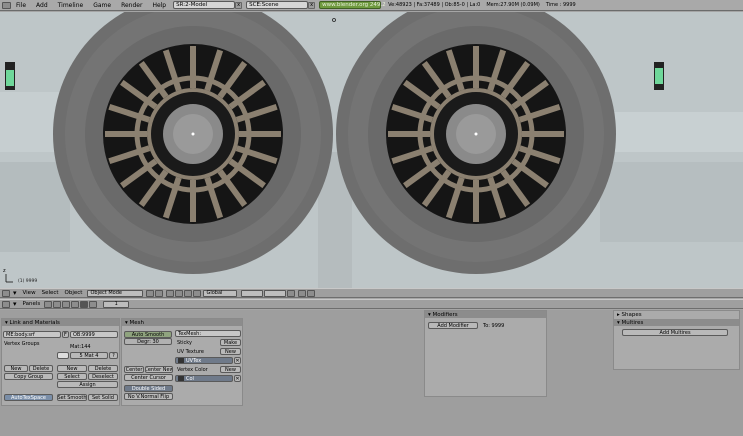 Image resolution: width=743 pixels, height=436 pixels. I want to click on mesh-name-field: ME:body.srf, so click(32, 334).